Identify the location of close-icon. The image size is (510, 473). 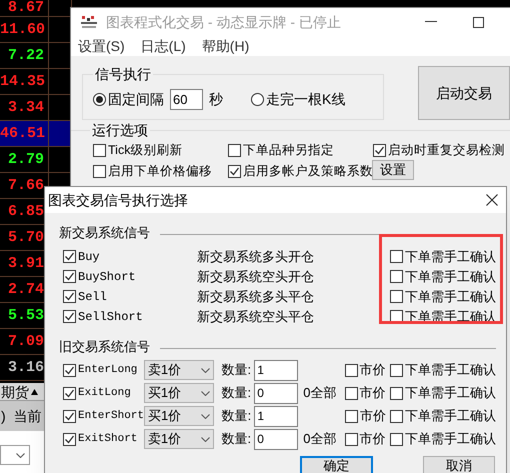
(492, 200).